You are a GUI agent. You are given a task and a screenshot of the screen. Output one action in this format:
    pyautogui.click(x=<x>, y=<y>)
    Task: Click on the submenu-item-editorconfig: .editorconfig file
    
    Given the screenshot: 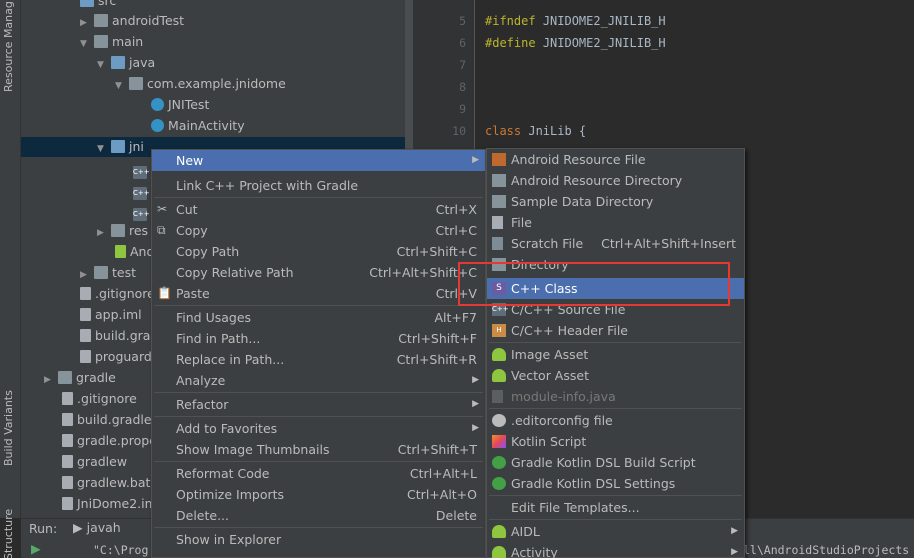 What is the action you would take?
    pyautogui.click(x=615, y=420)
    